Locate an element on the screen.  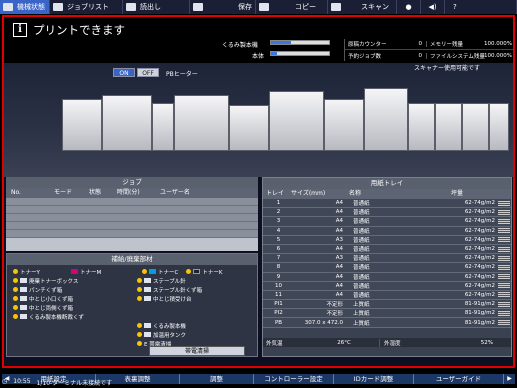
binder-unit is located at coordinates (82, 125).